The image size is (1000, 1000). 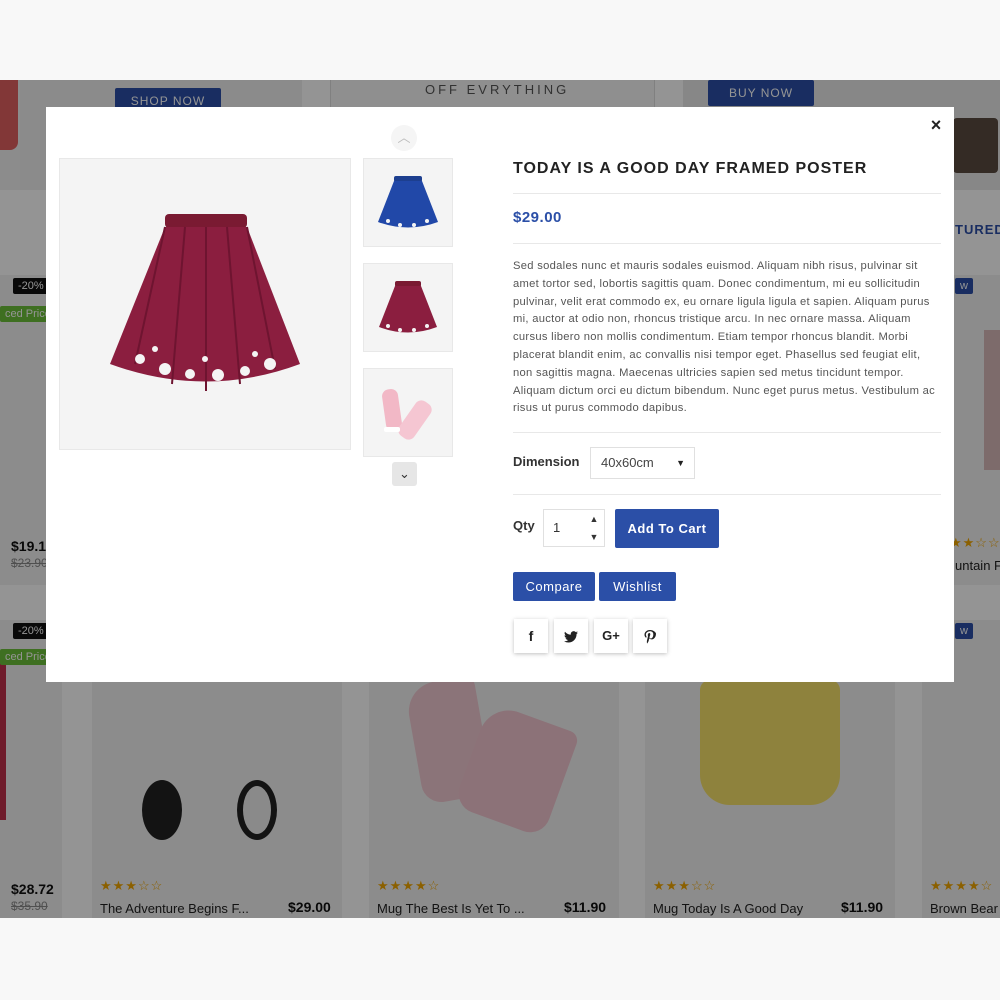 I want to click on twitter-icon, so click(x=571, y=636).